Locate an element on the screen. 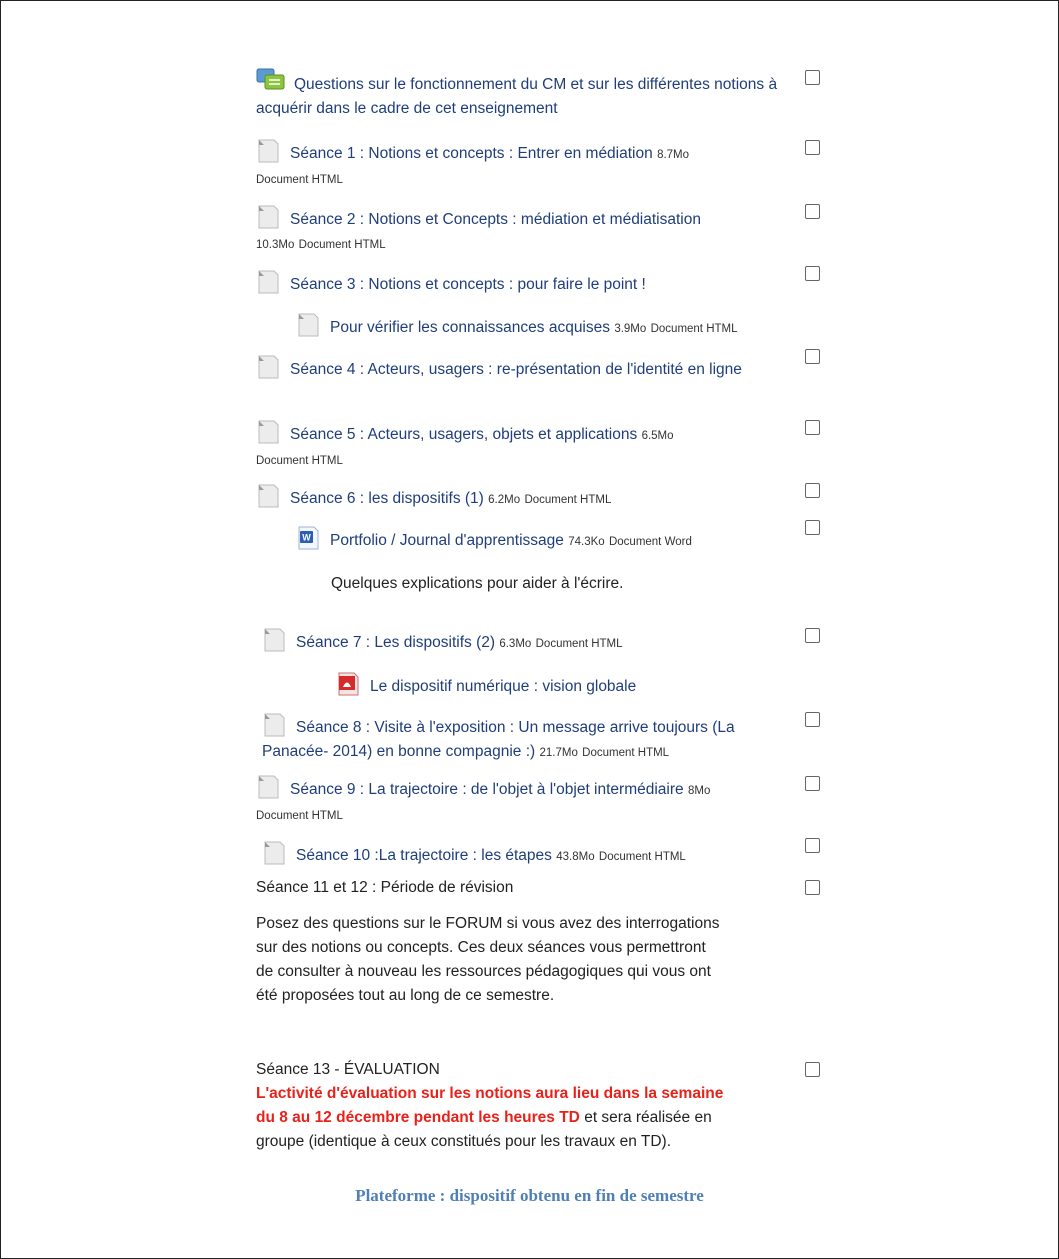  resource-link: Séance 7 : Les dispositifs (2) is located at coordinates (395, 642).